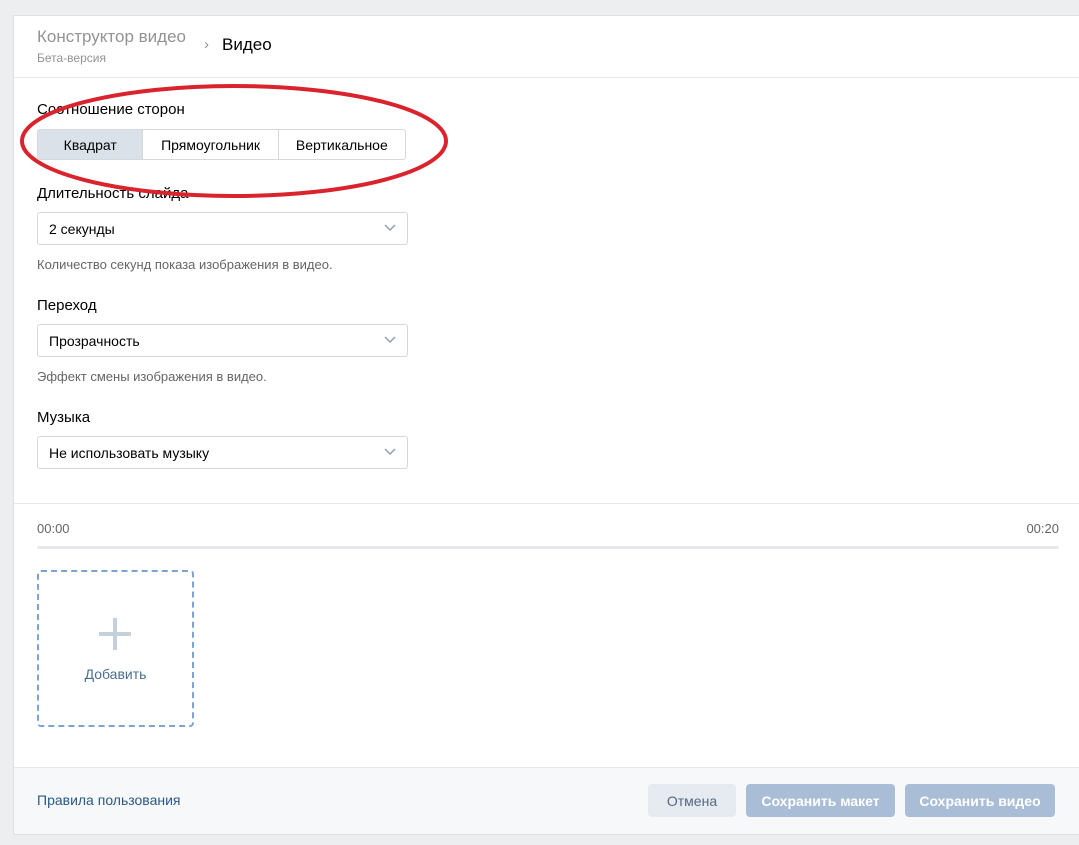  What do you see at coordinates (211, 144) in the screenshot?
I see `aspect-option-rectangle: Прямоугольник` at bounding box center [211, 144].